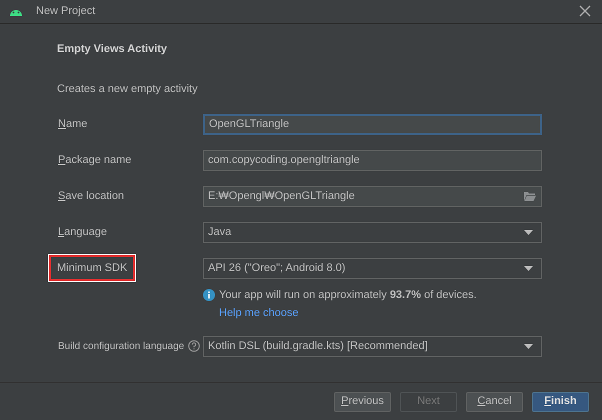 This screenshot has height=420, width=602. I want to click on field-label: Save location, so click(91, 196).